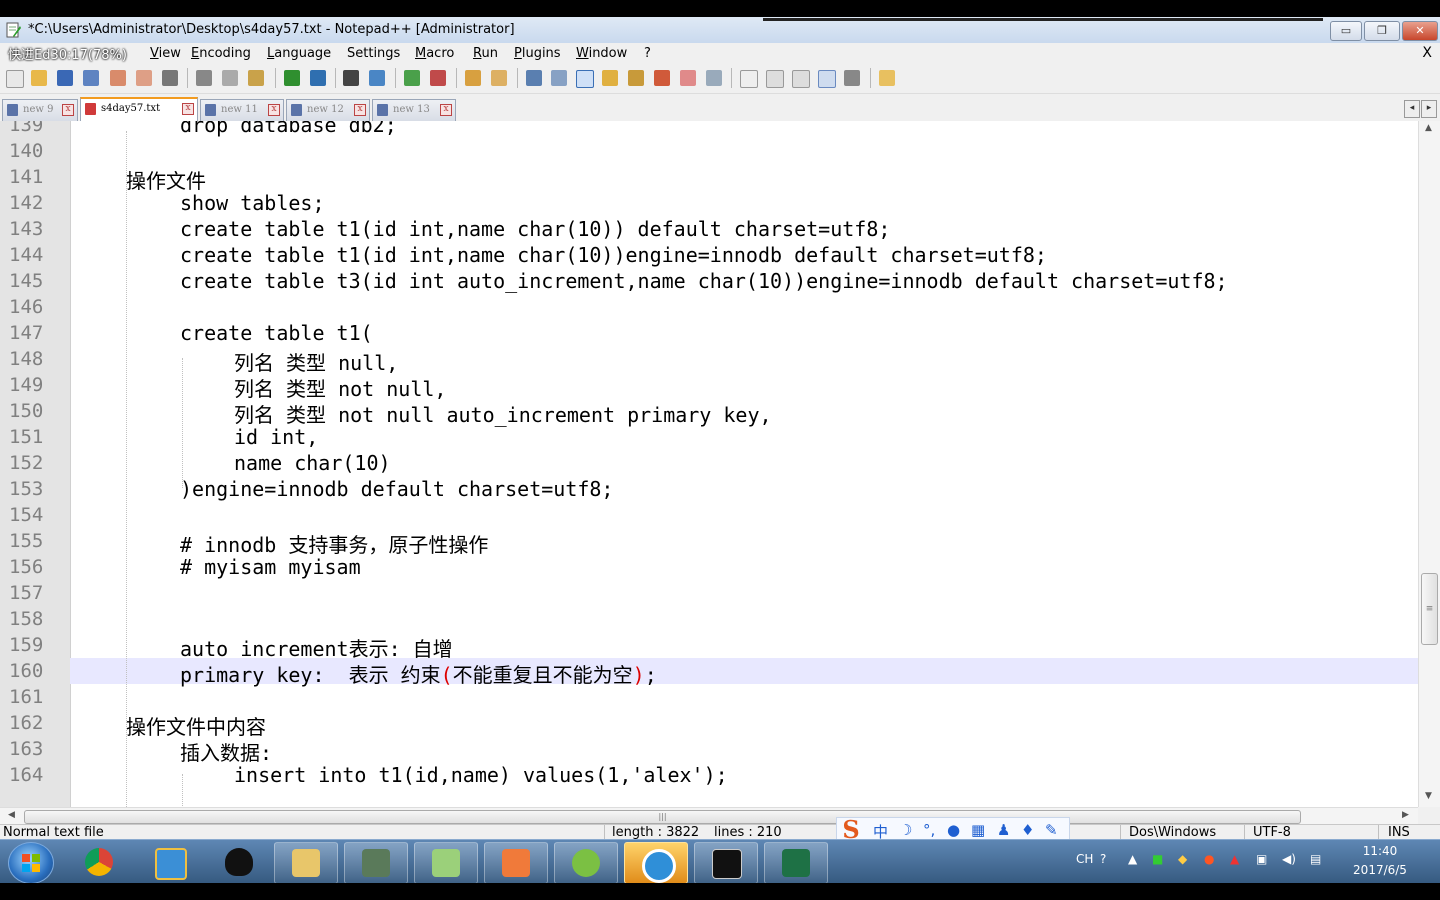  I want to click on doc-map-icon, so click(636, 78).